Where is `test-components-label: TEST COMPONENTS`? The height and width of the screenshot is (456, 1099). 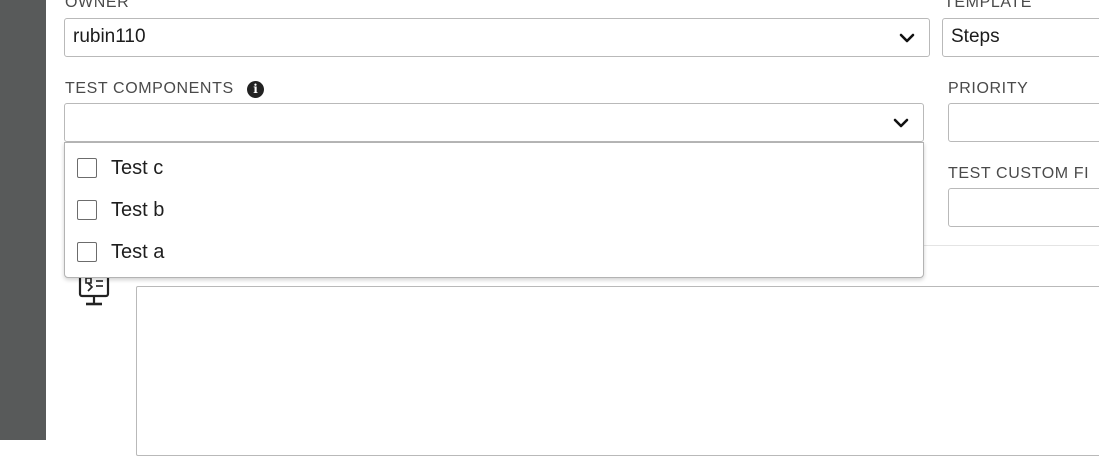
test-components-label: TEST COMPONENTS is located at coordinates (149, 88).